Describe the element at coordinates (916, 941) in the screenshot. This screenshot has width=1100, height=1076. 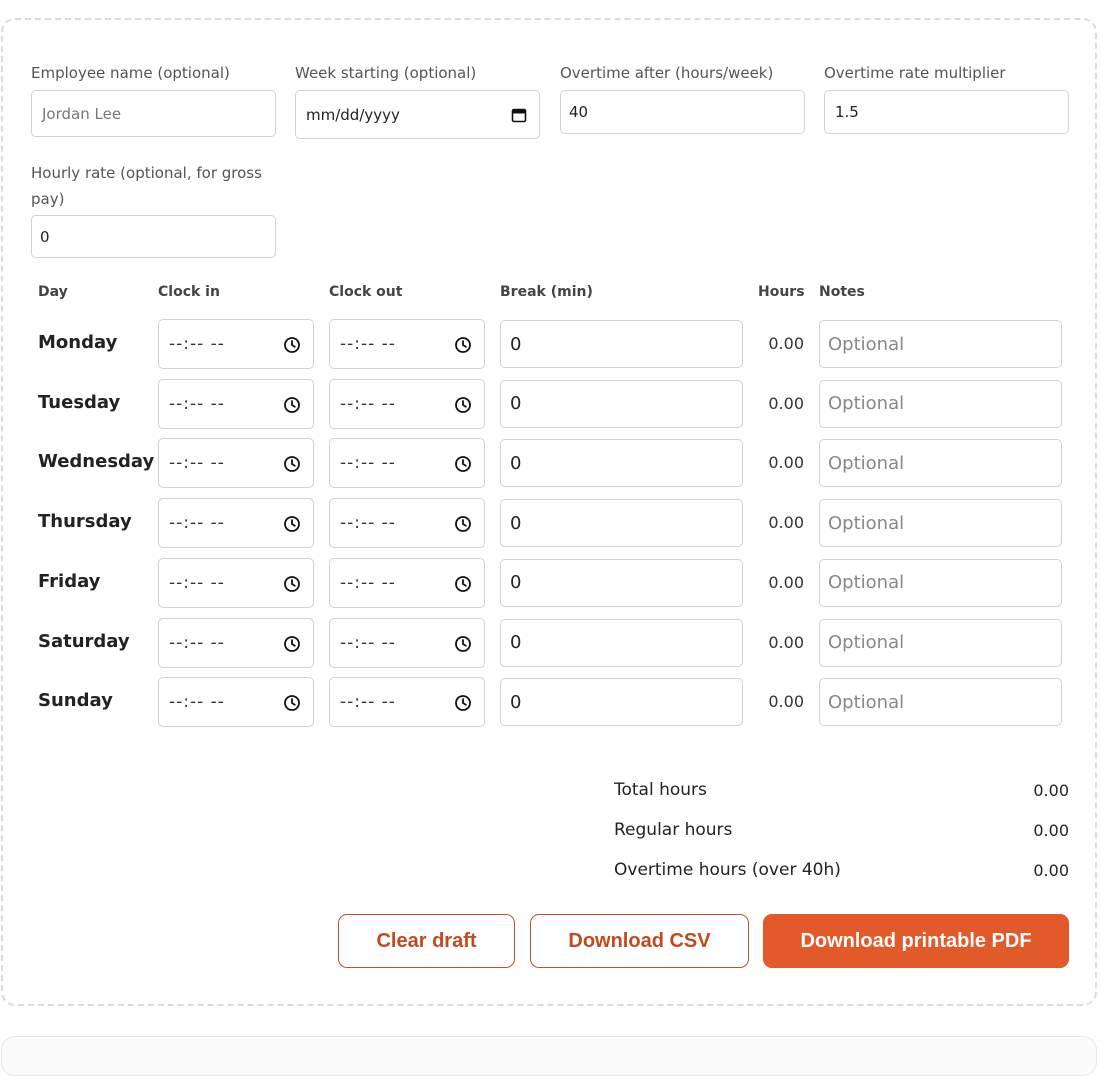
I see `download-pdf-button: Download printable PDF` at that location.